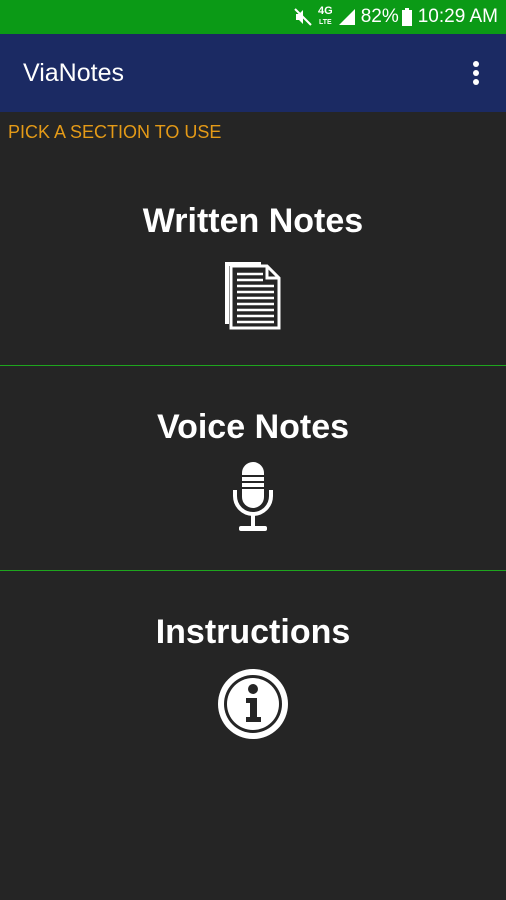 This screenshot has width=506, height=900. I want to click on instructions-title: Instructions, so click(253, 632).